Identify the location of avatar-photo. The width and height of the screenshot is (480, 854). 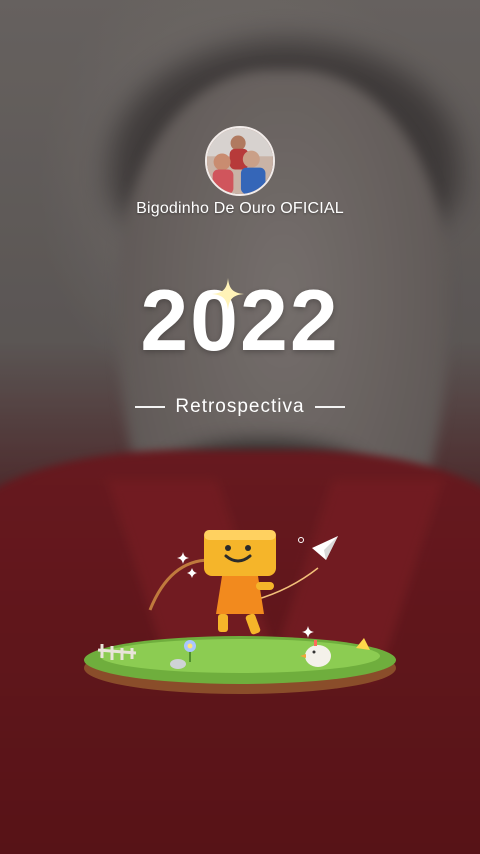
(240, 161).